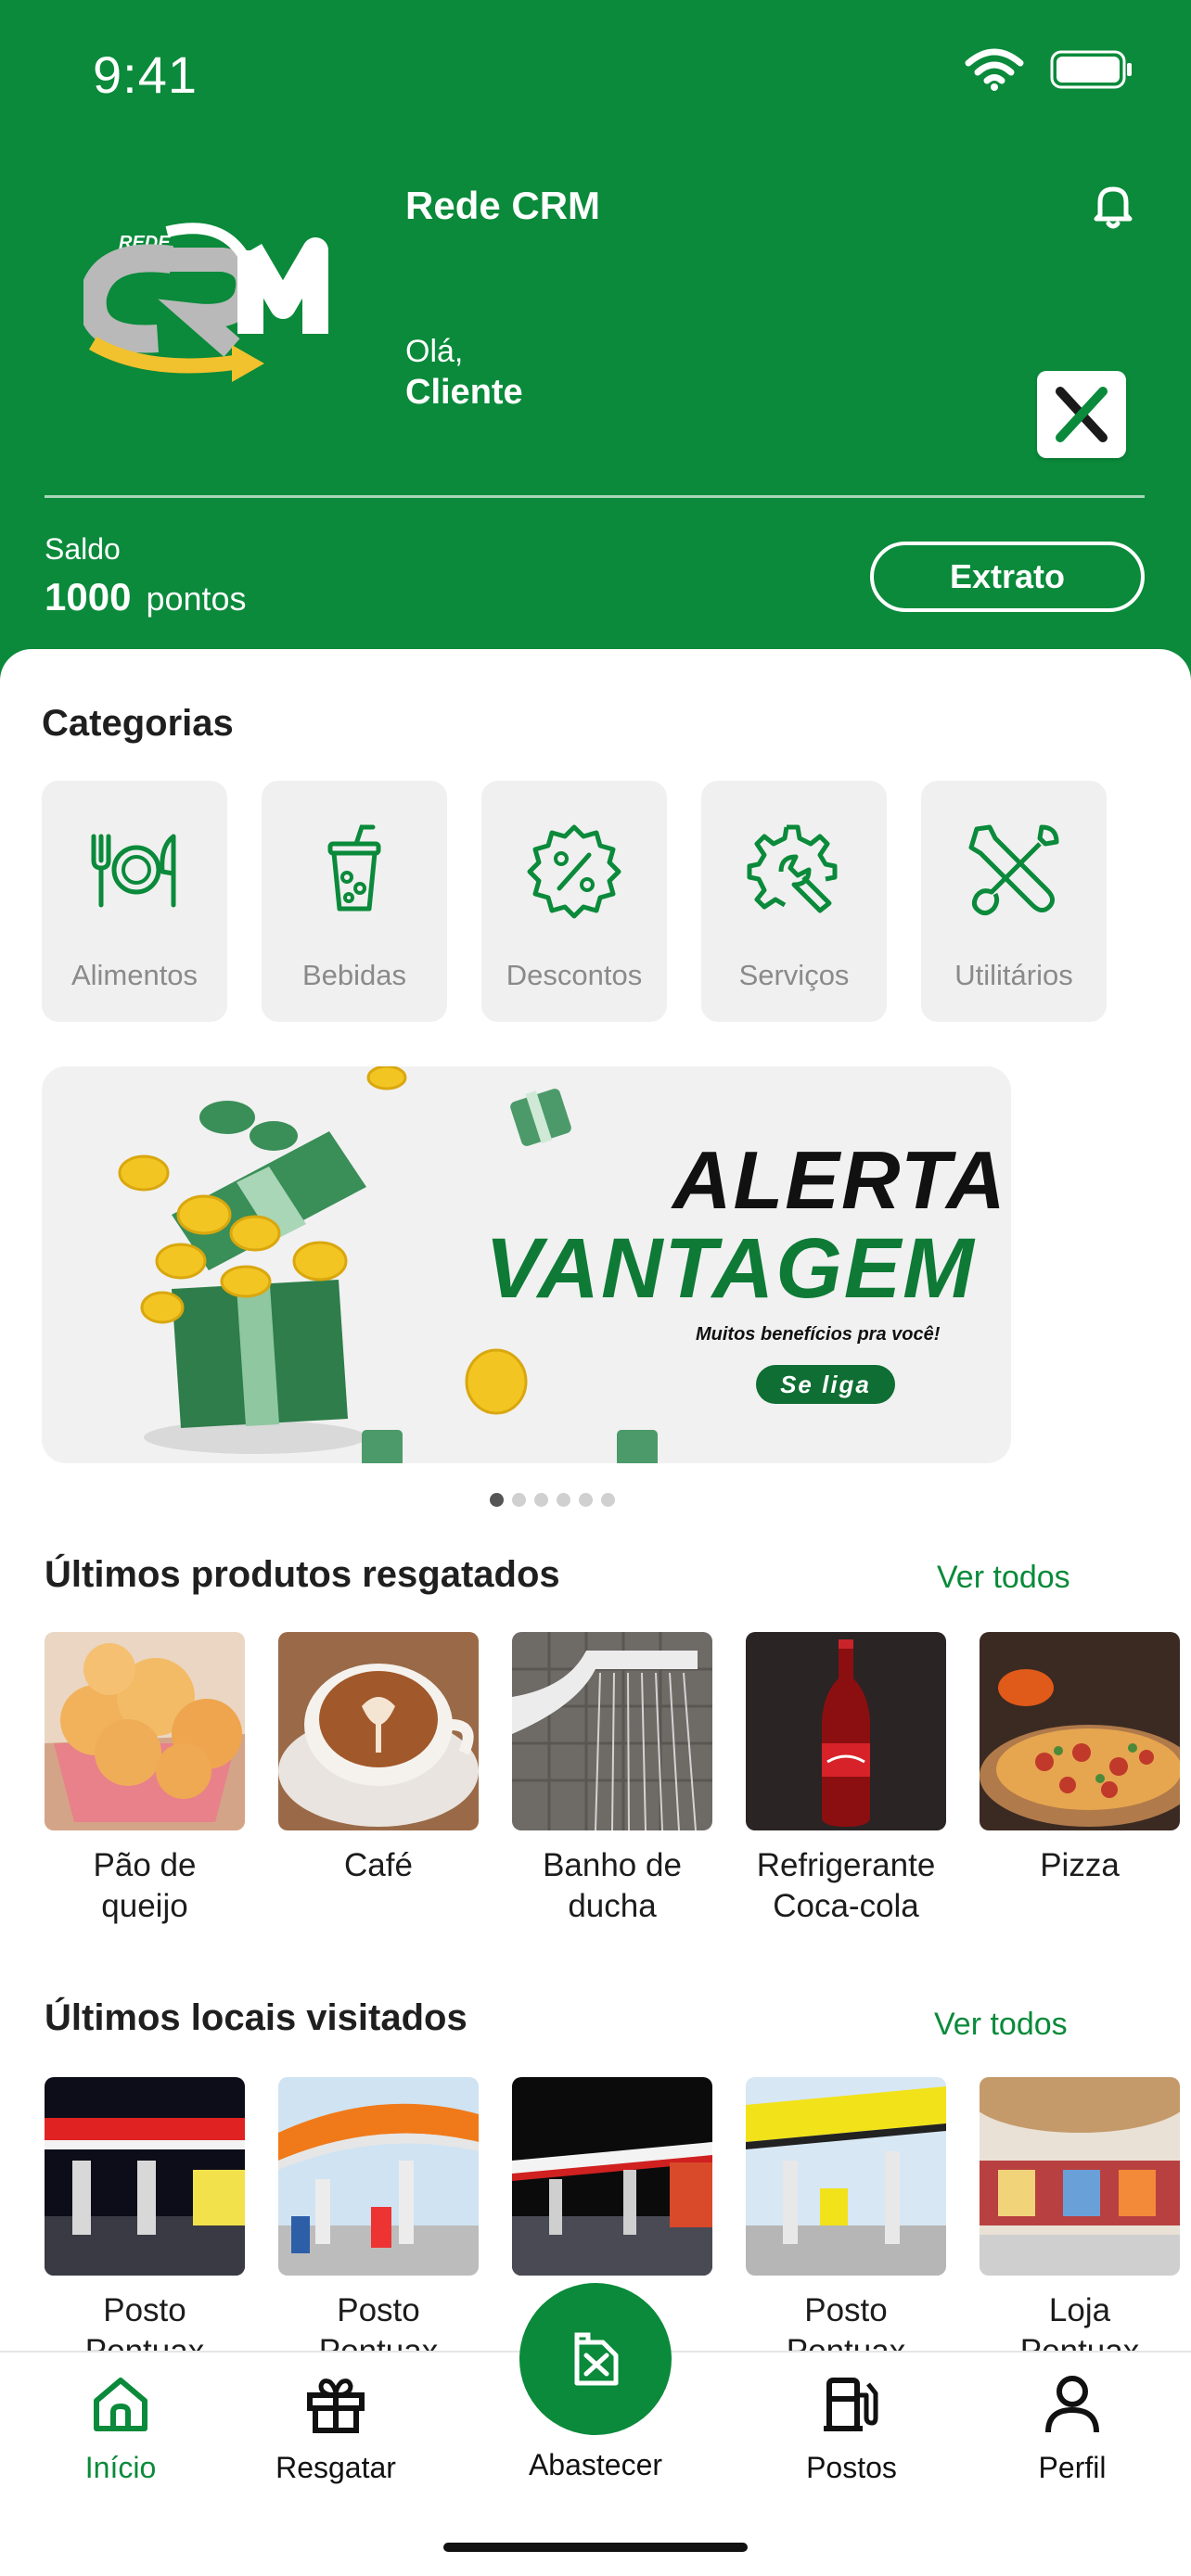  What do you see at coordinates (1080, 1865) in the screenshot?
I see `product-name: Pizza` at bounding box center [1080, 1865].